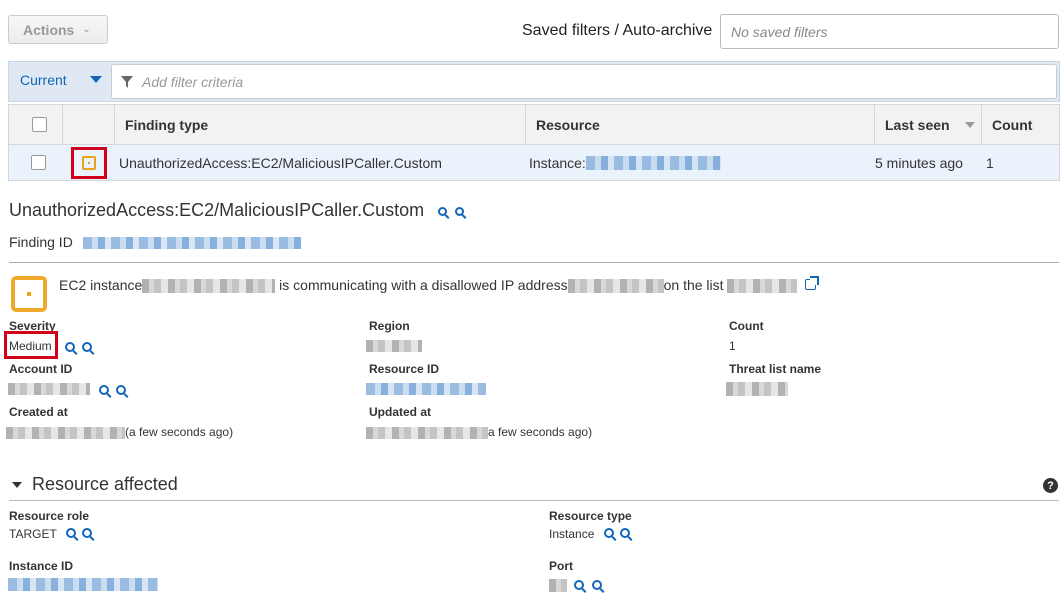  I want to click on filter-placeholder: Add filter criteria, so click(193, 82).